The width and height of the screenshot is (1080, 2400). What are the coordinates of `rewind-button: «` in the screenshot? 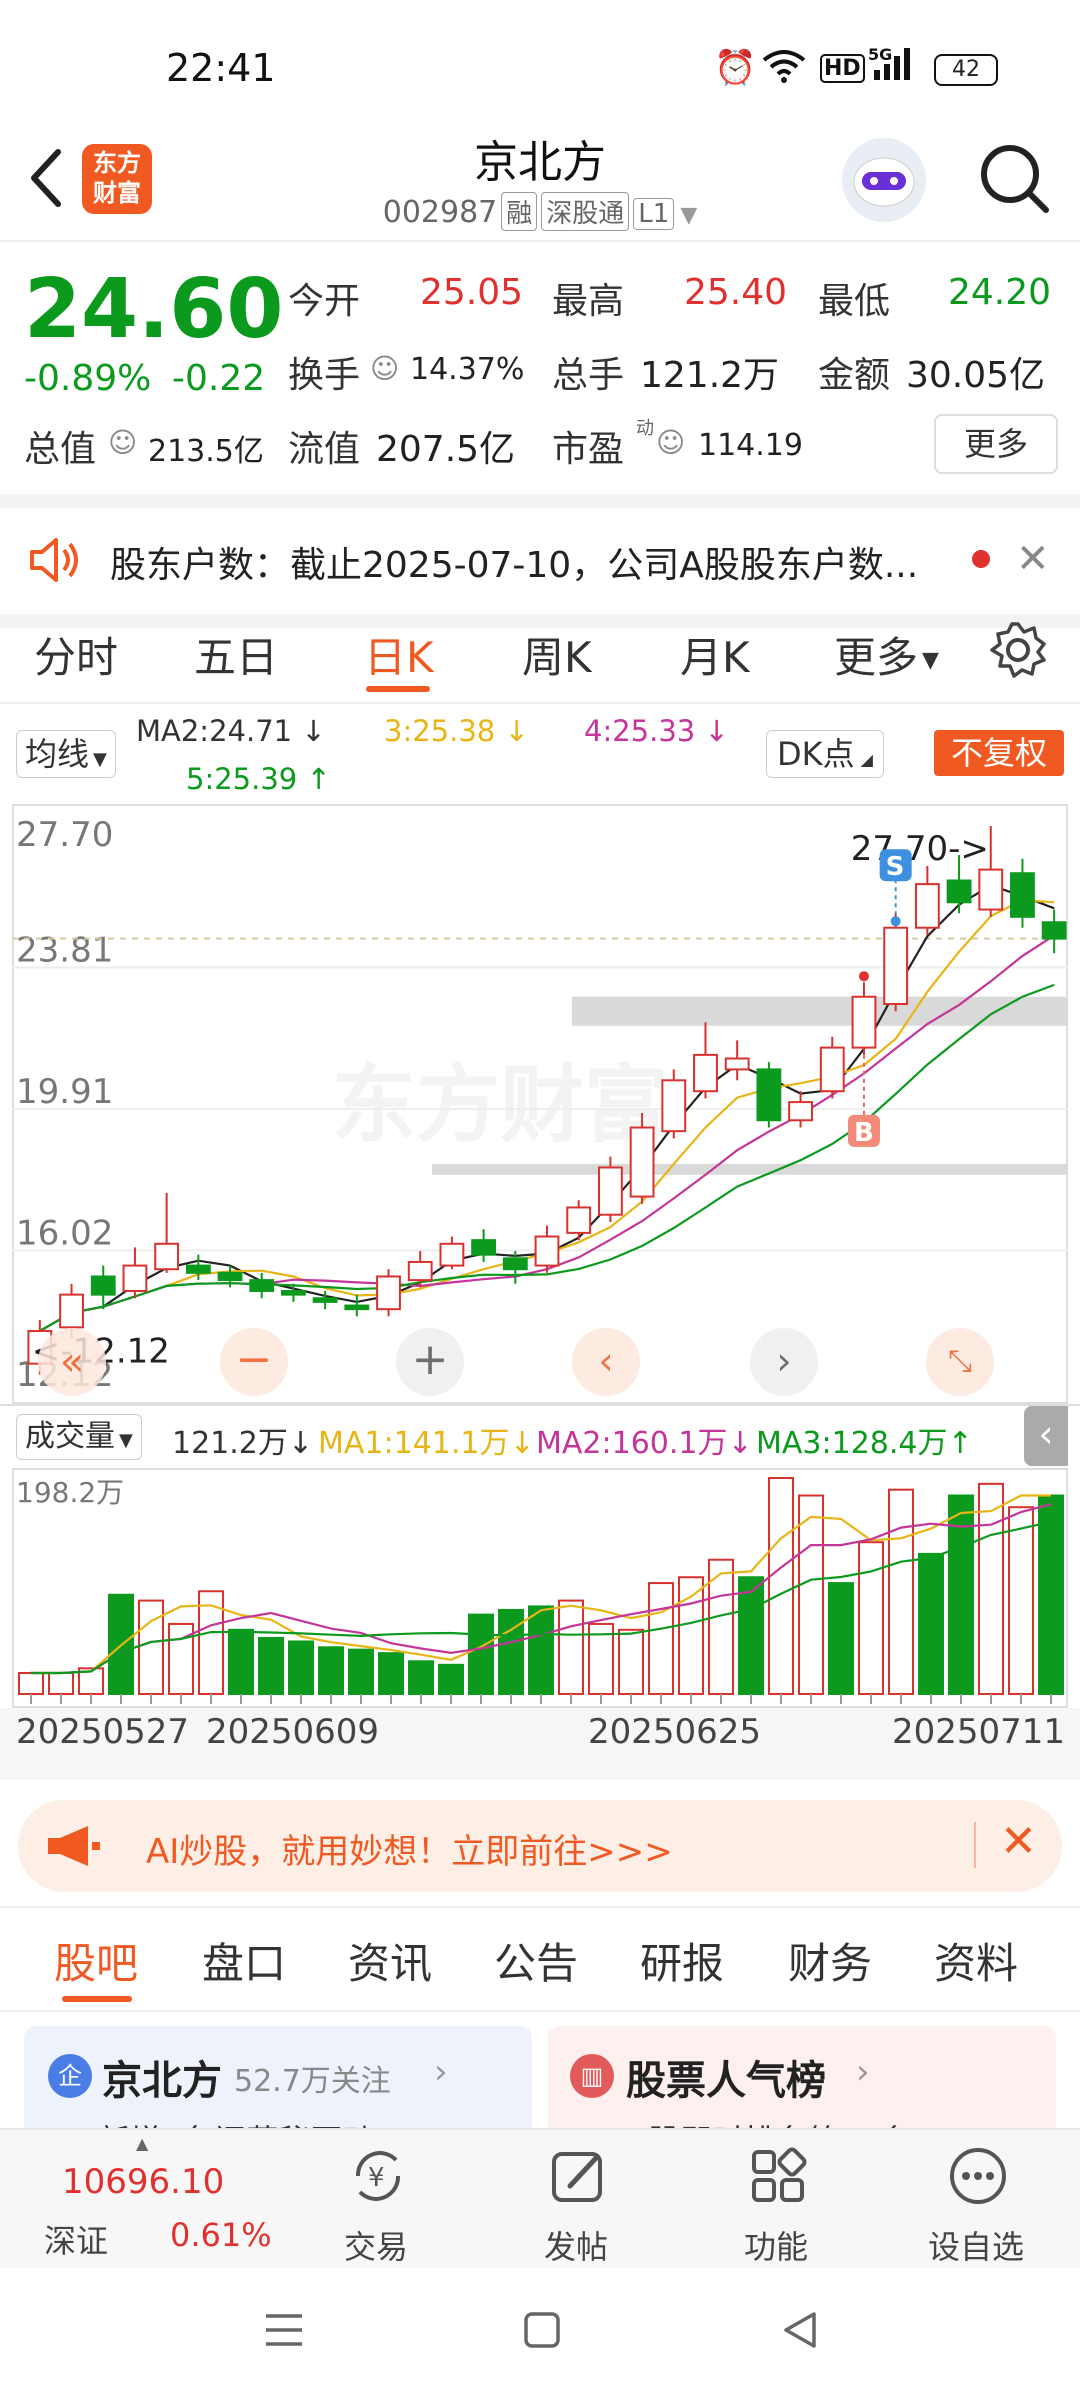 It's located at (72, 1362).